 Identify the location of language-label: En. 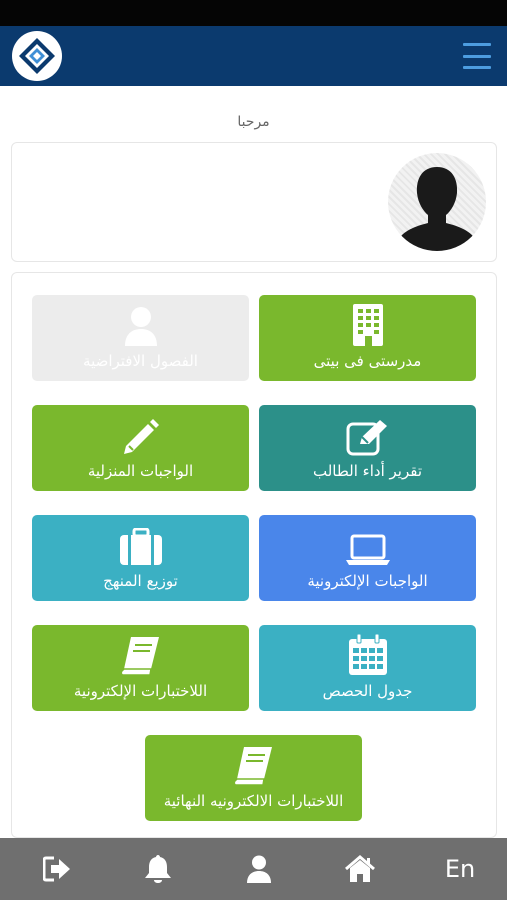
(460, 869).